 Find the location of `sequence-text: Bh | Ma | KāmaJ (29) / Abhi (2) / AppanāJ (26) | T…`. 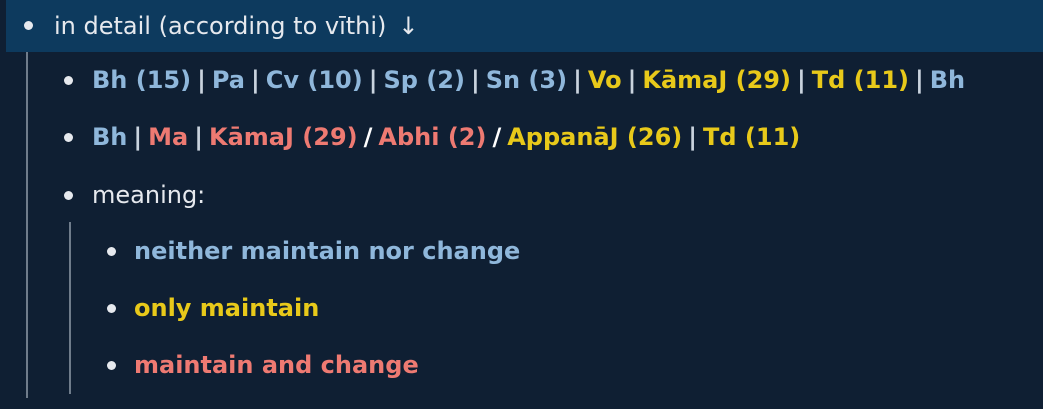

sequence-text: Bh | Ma | KāmaJ (29) / Abhi (2) / AppanāJ (26) | T… is located at coordinates (446, 137).